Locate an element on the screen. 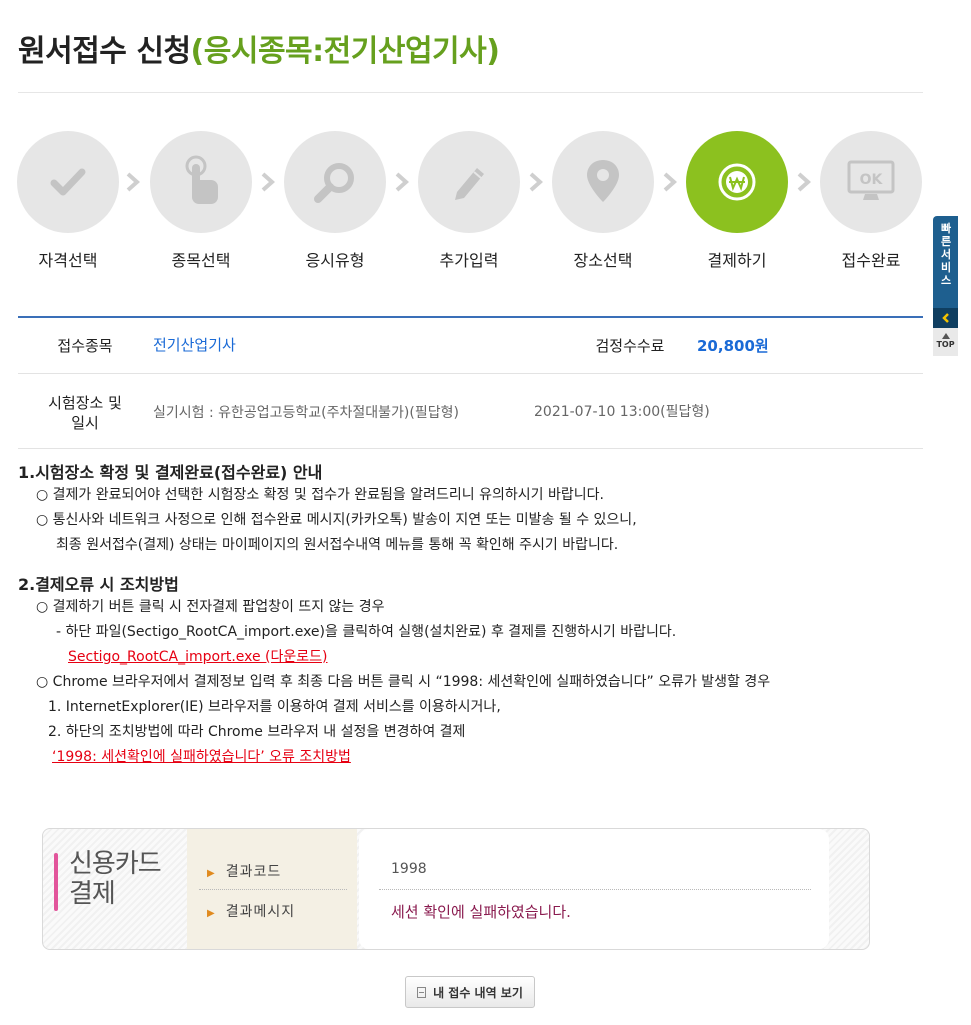 The height and width of the screenshot is (1025, 971). title-divider is located at coordinates (470, 92).